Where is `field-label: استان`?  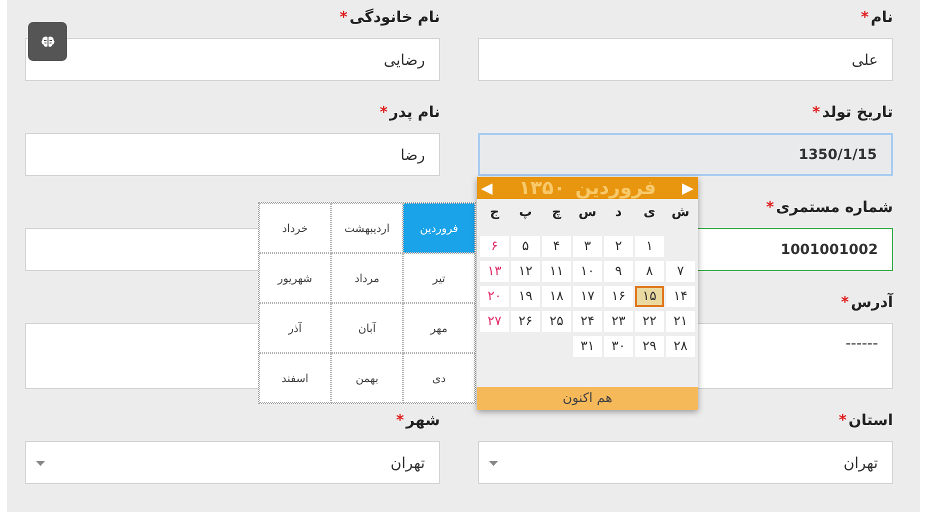
field-label: استان is located at coordinates (870, 420).